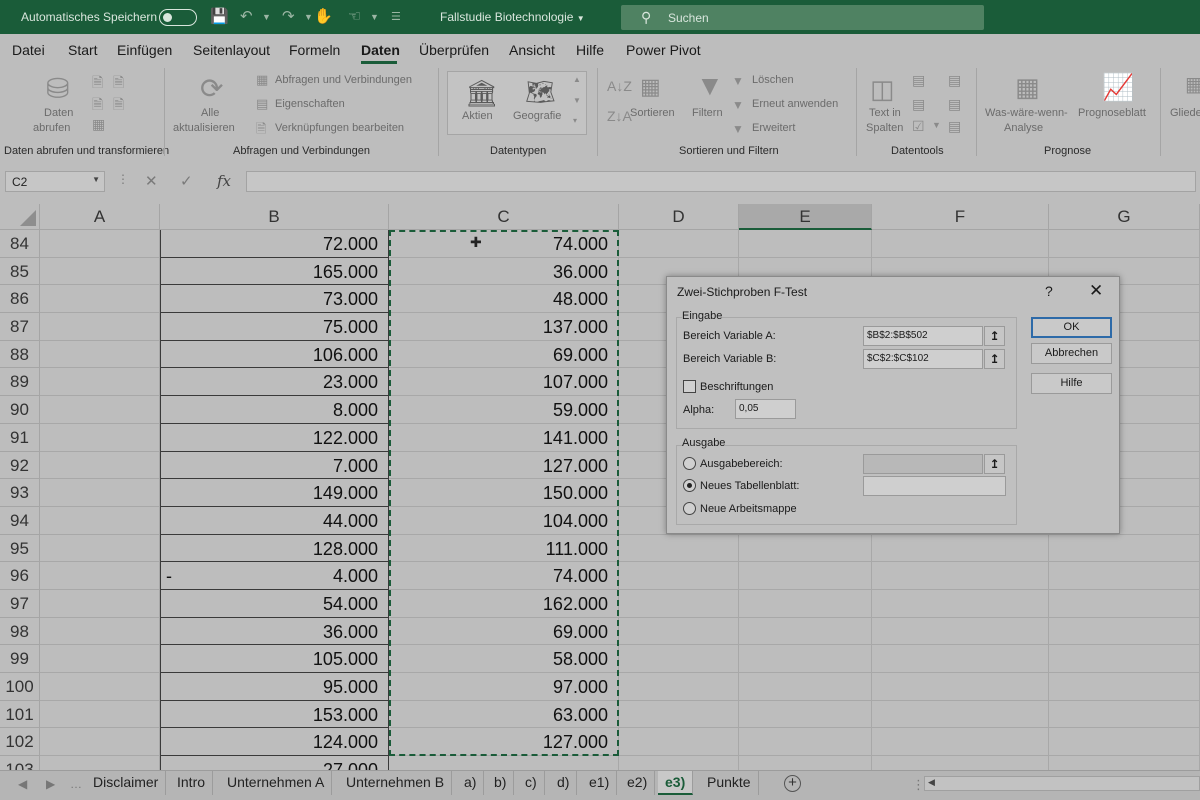 This screenshot has width=1200, height=800. Describe the element at coordinates (1062, 783) in the screenshot. I see `horizontal-scrollbar: ◀` at that location.